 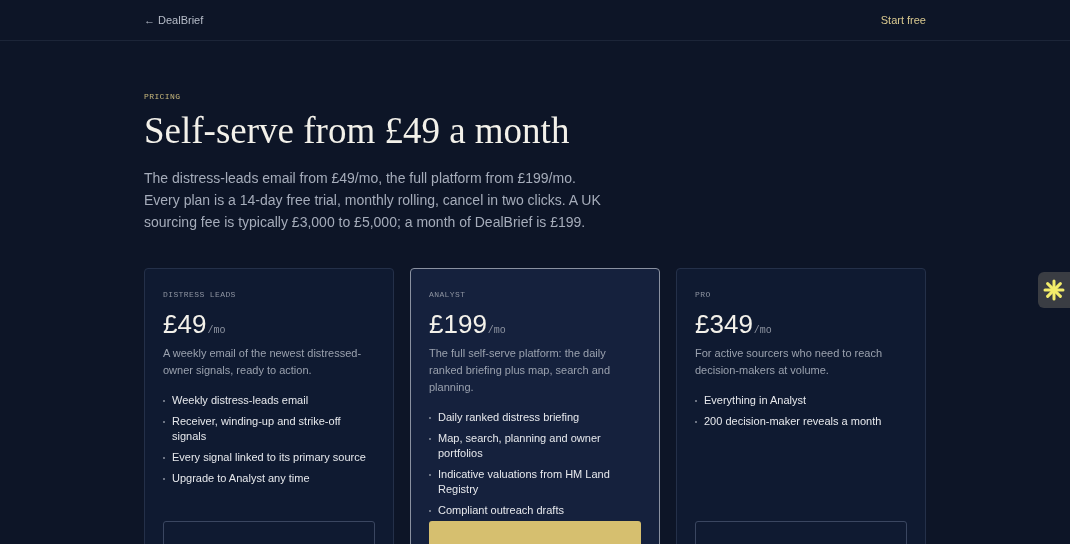 I want to click on widget-tab, so click(x=1054, y=290).